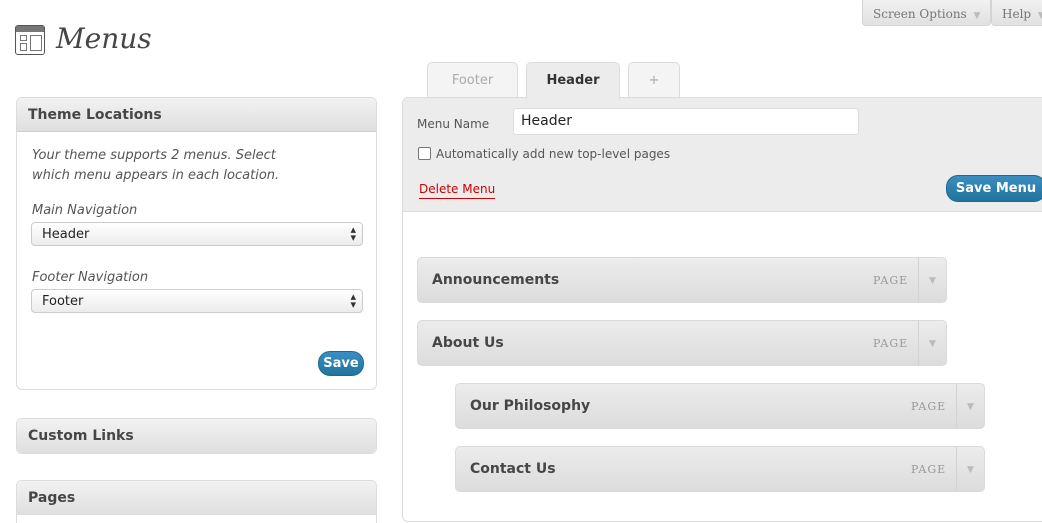  What do you see at coordinates (720, 406) in the screenshot?
I see `menu-item: Our Philosophy PAGE ▼` at bounding box center [720, 406].